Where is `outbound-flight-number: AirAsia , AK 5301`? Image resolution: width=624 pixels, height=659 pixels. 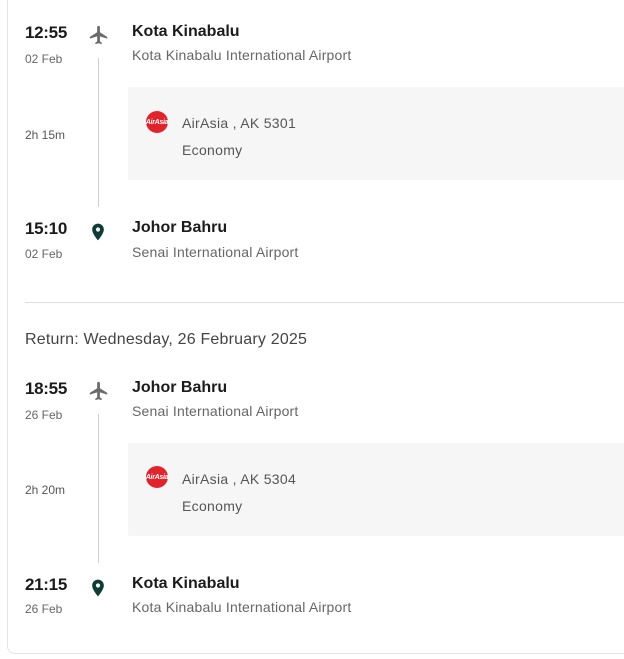 outbound-flight-number: AirAsia , AK 5301 is located at coordinates (239, 123).